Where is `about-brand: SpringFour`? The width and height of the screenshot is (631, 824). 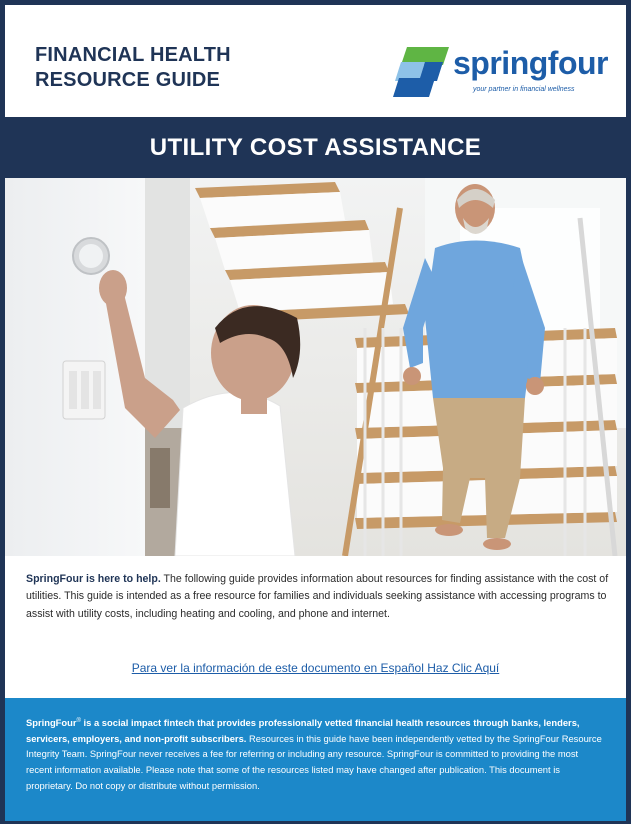
about-brand: SpringFour is located at coordinates (51, 723).